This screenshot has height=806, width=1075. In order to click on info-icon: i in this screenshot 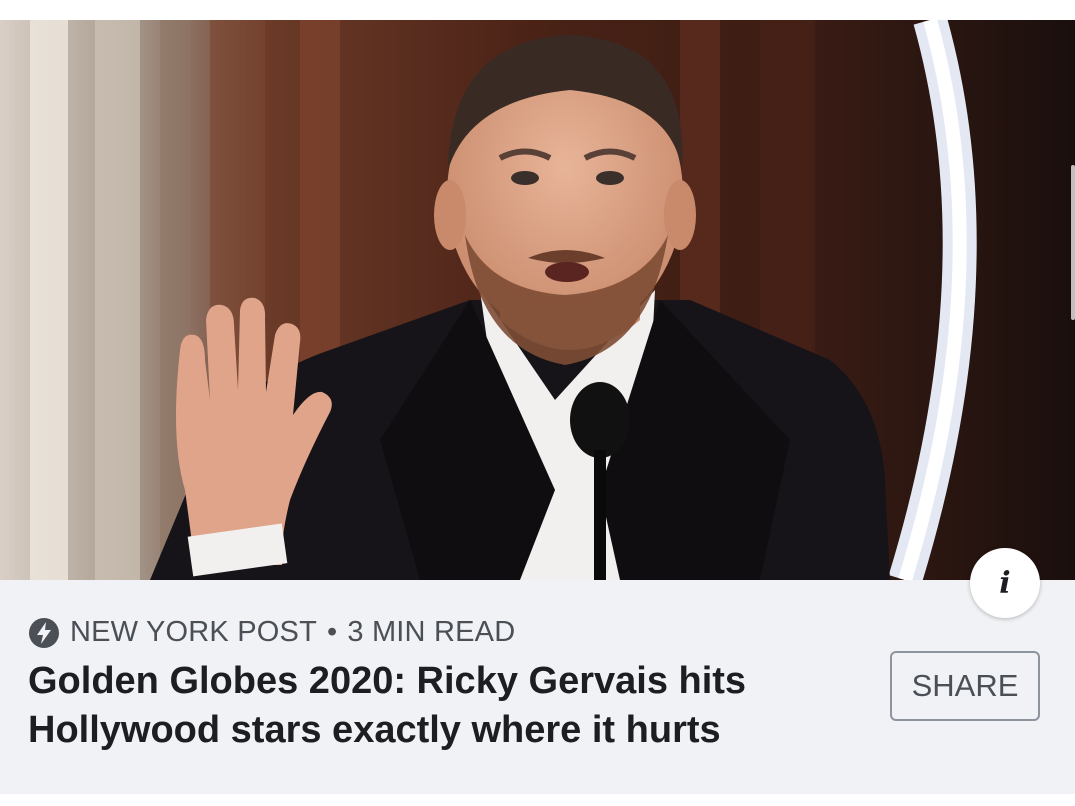, I will do `click(1005, 583)`.